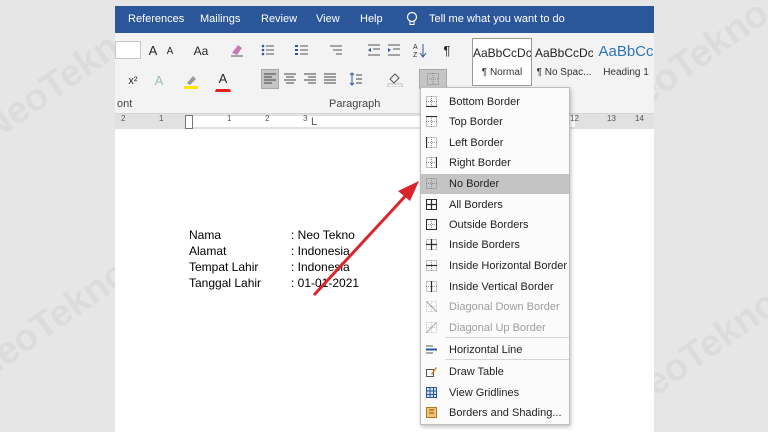 The height and width of the screenshot is (432, 768). I want to click on ruler: 2 1 1 2 3 L 12 13 14, so click(384, 121).